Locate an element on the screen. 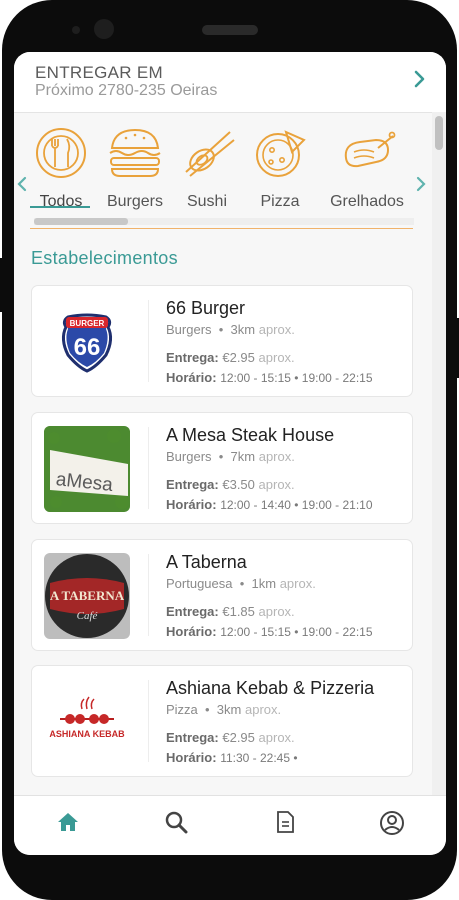 The height and width of the screenshot is (900, 459). restaurant-meta: Burgers • 3km aprox. is located at coordinates (230, 329).